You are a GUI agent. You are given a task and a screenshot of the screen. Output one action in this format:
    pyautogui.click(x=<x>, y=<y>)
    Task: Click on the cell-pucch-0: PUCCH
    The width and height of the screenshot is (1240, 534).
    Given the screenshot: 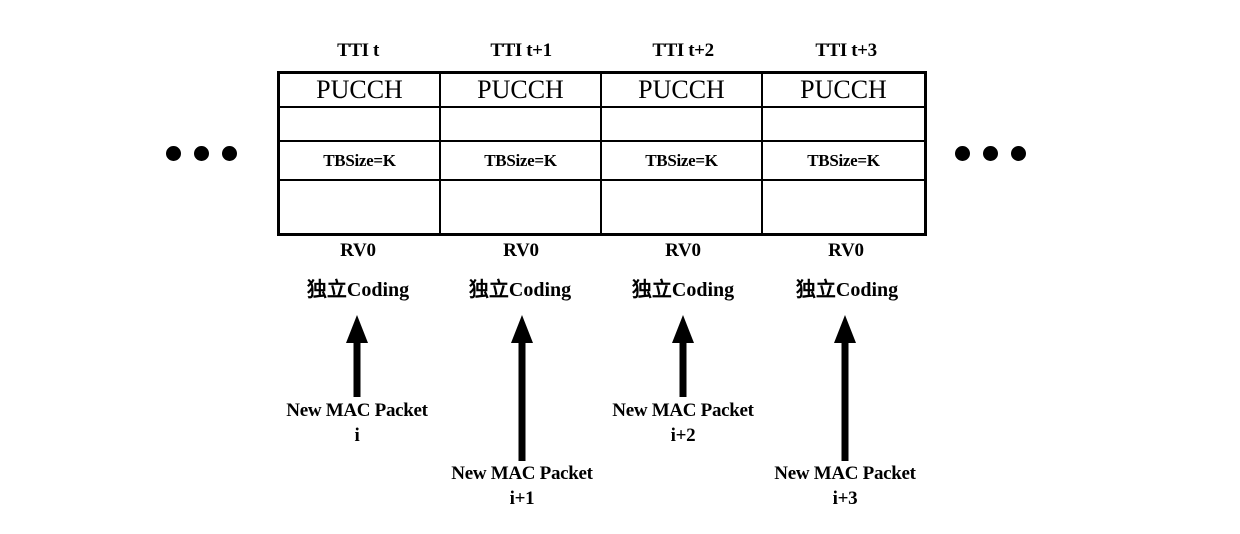 What is the action you would take?
    pyautogui.click(x=360, y=91)
    